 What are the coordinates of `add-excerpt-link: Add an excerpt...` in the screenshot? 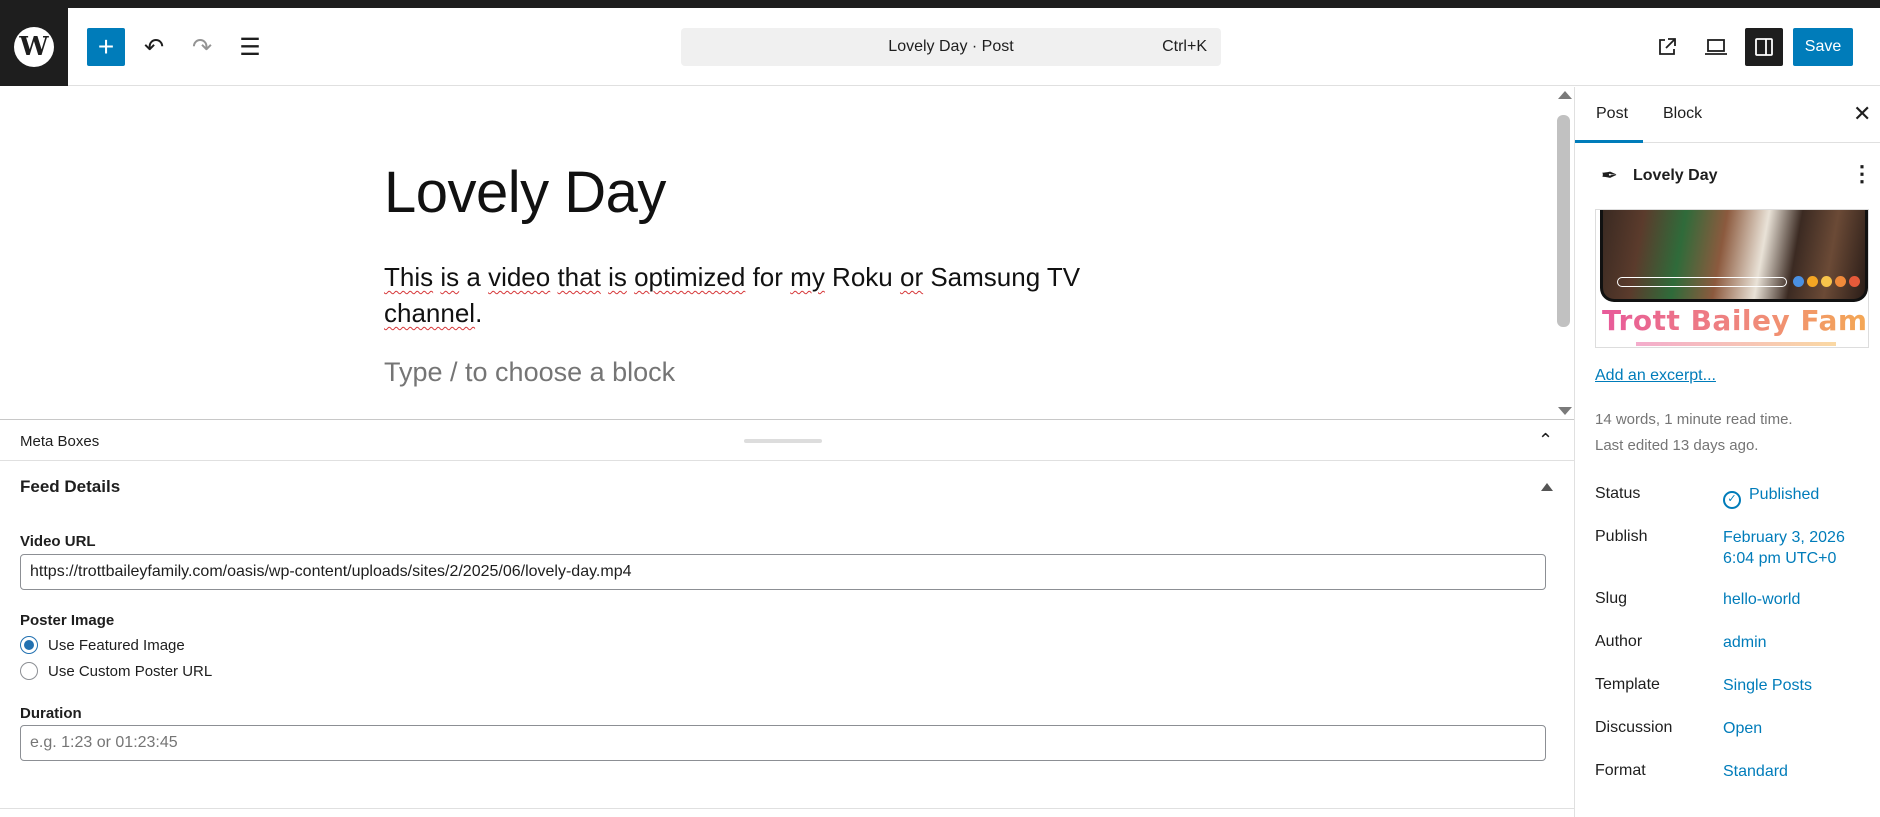 It's located at (1655, 376).